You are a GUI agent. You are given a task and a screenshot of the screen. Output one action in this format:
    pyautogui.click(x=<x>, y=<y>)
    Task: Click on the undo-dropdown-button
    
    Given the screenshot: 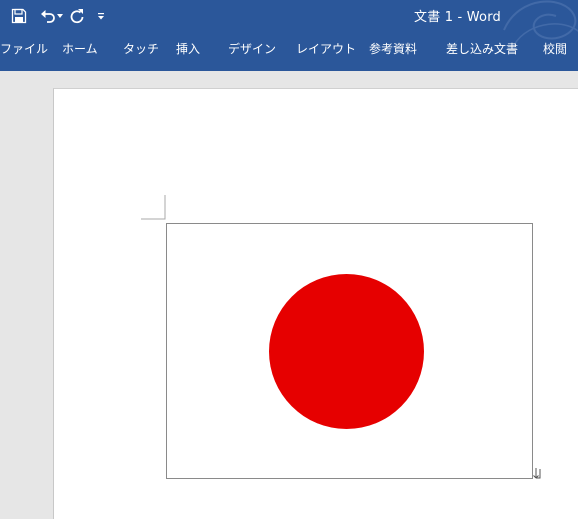 What is the action you would take?
    pyautogui.click(x=60, y=16)
    